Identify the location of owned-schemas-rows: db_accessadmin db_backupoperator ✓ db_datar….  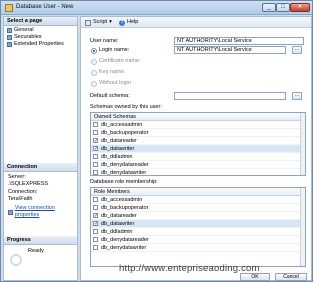
(198, 148).